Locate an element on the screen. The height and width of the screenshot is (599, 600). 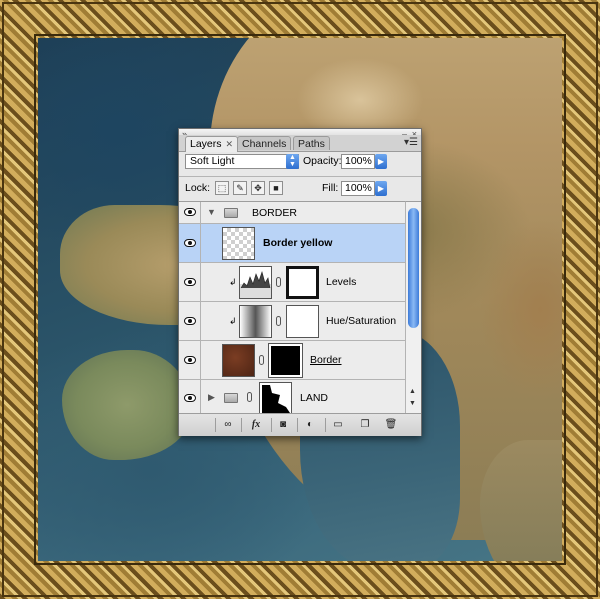
scroll-thumb is located at coordinates (413, 268).